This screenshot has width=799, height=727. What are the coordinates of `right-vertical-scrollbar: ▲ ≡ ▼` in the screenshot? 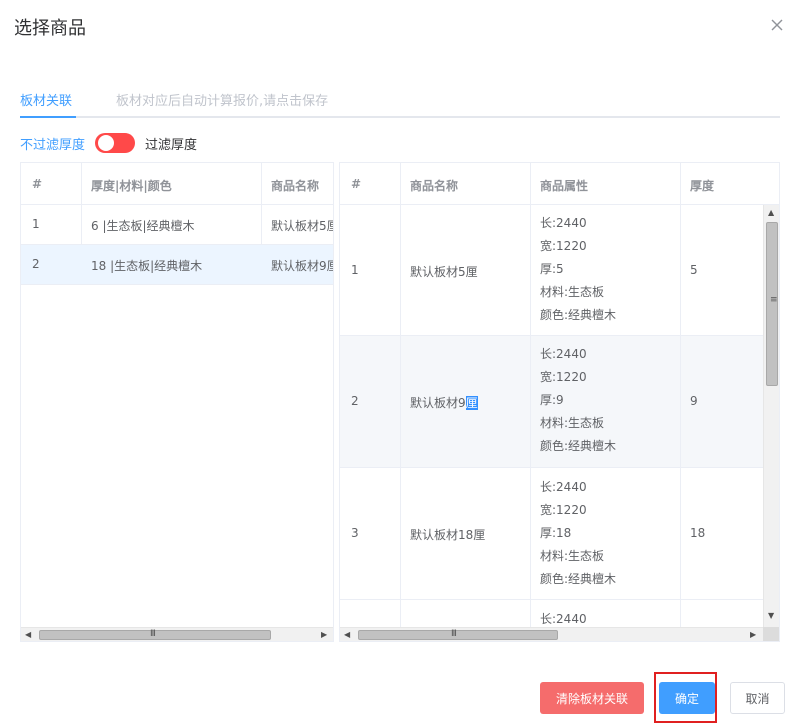 It's located at (771, 416).